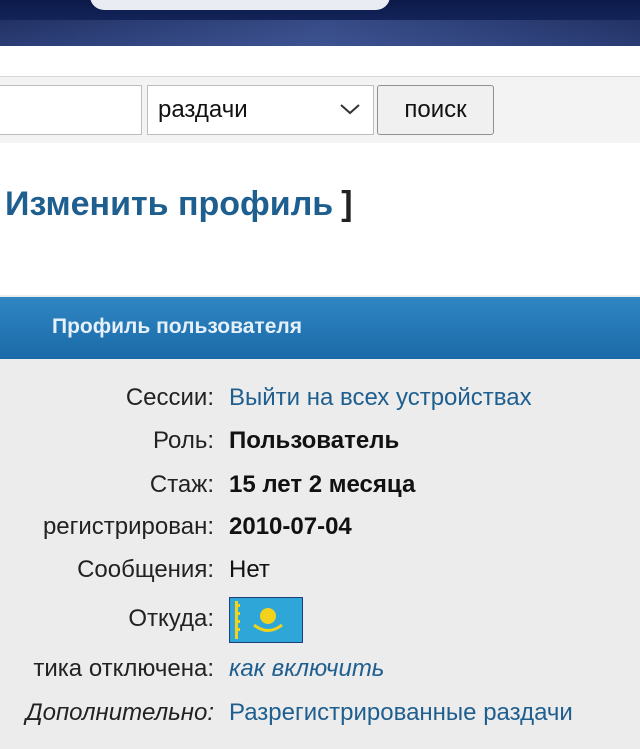 The width and height of the screenshot is (640, 749). What do you see at coordinates (171, 618) in the screenshot?
I see `profile-label: Откуда:` at bounding box center [171, 618].